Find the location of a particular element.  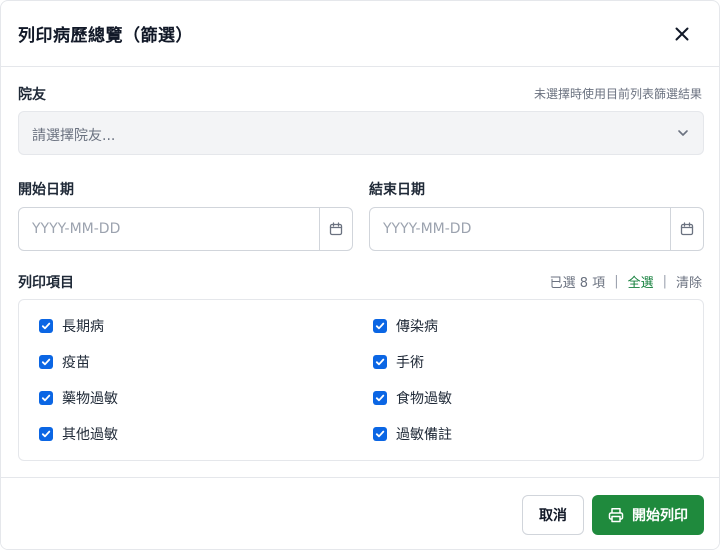

start-date-calendar-button is located at coordinates (335, 229).